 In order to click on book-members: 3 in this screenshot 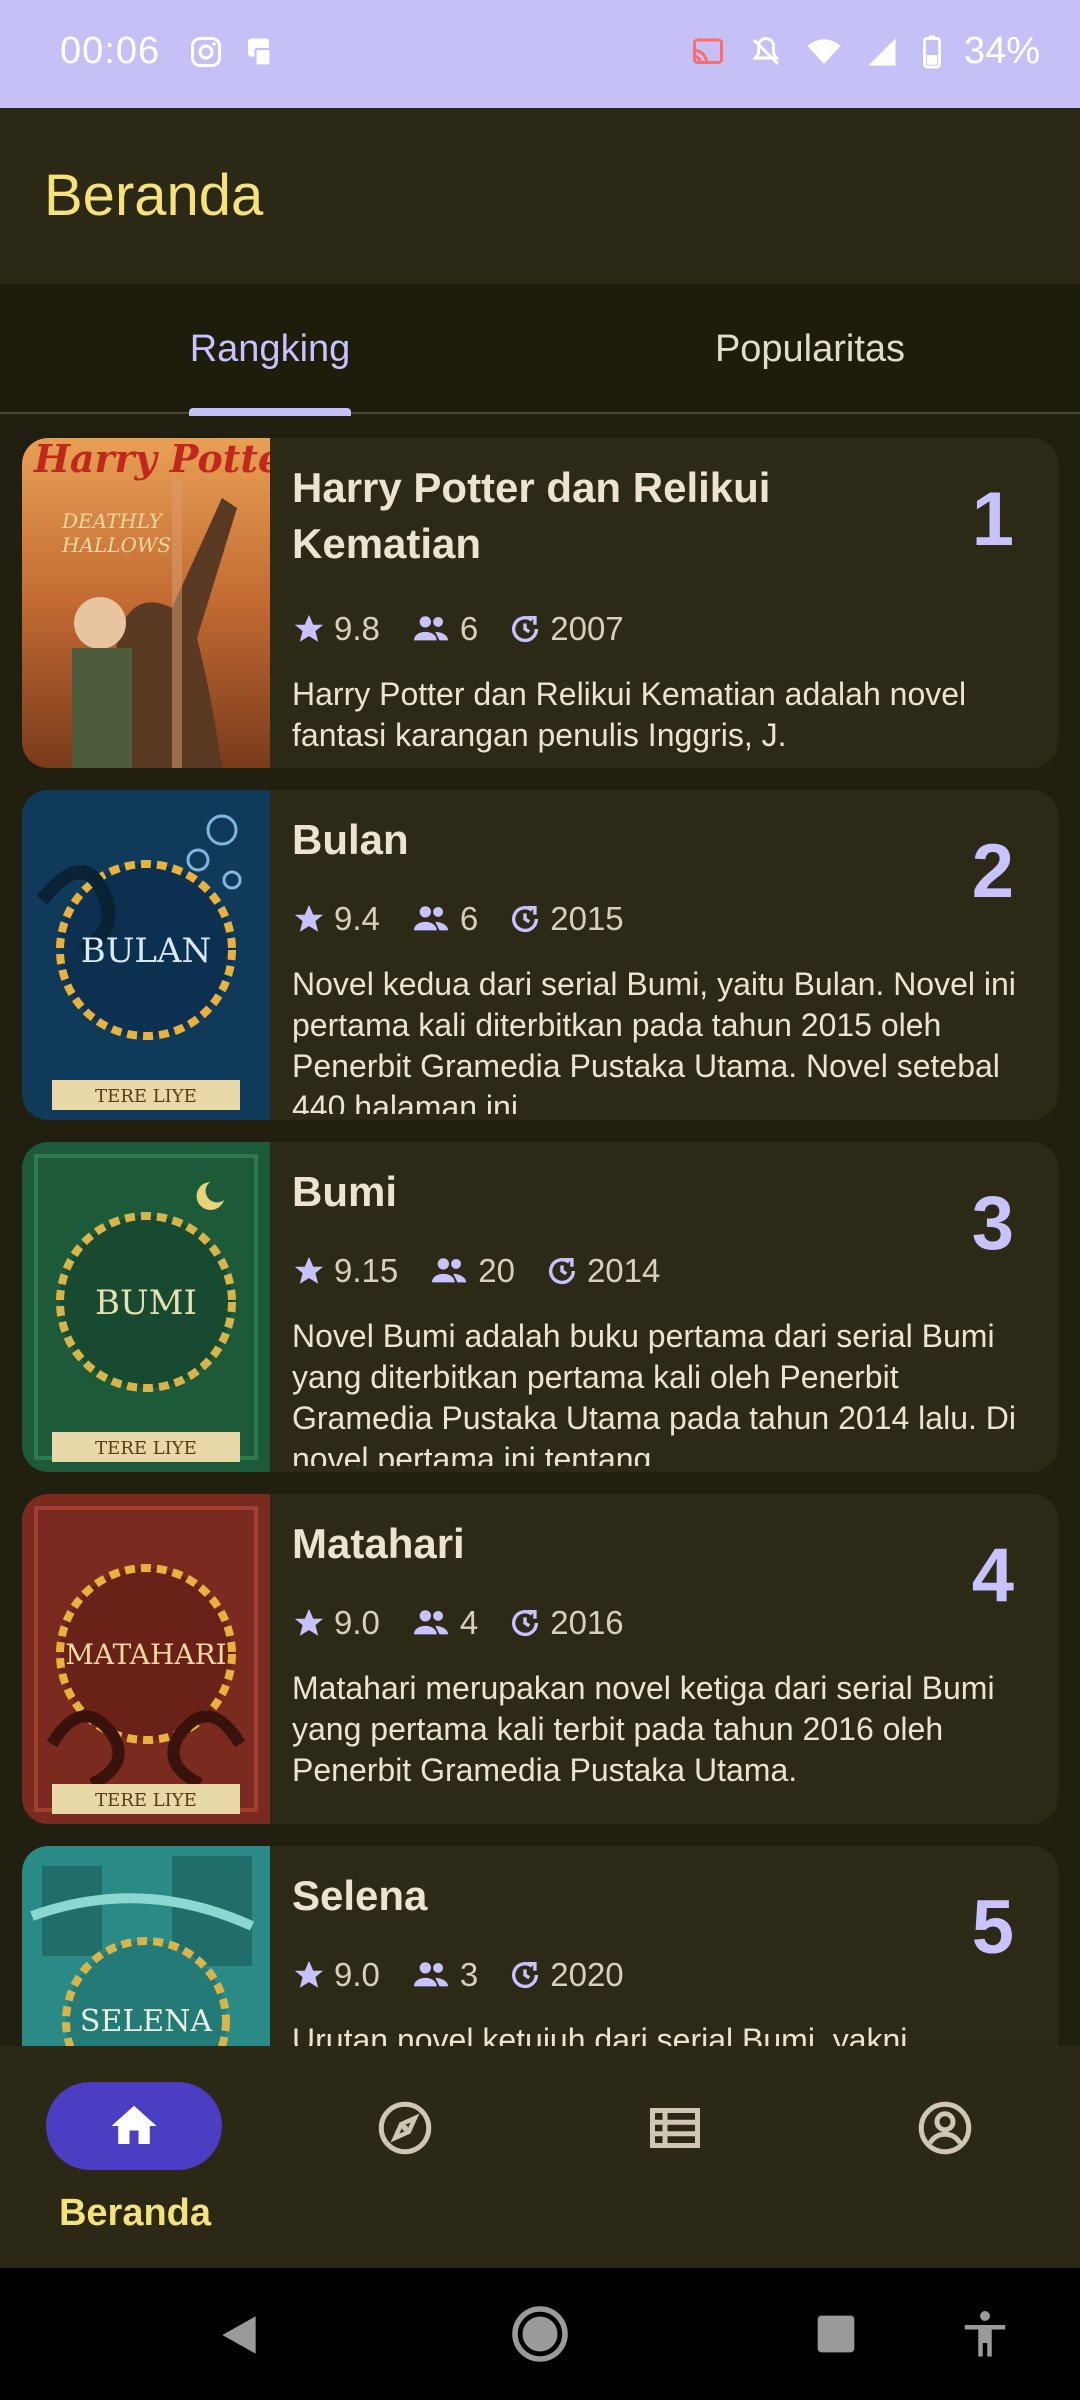, I will do `click(469, 1974)`.